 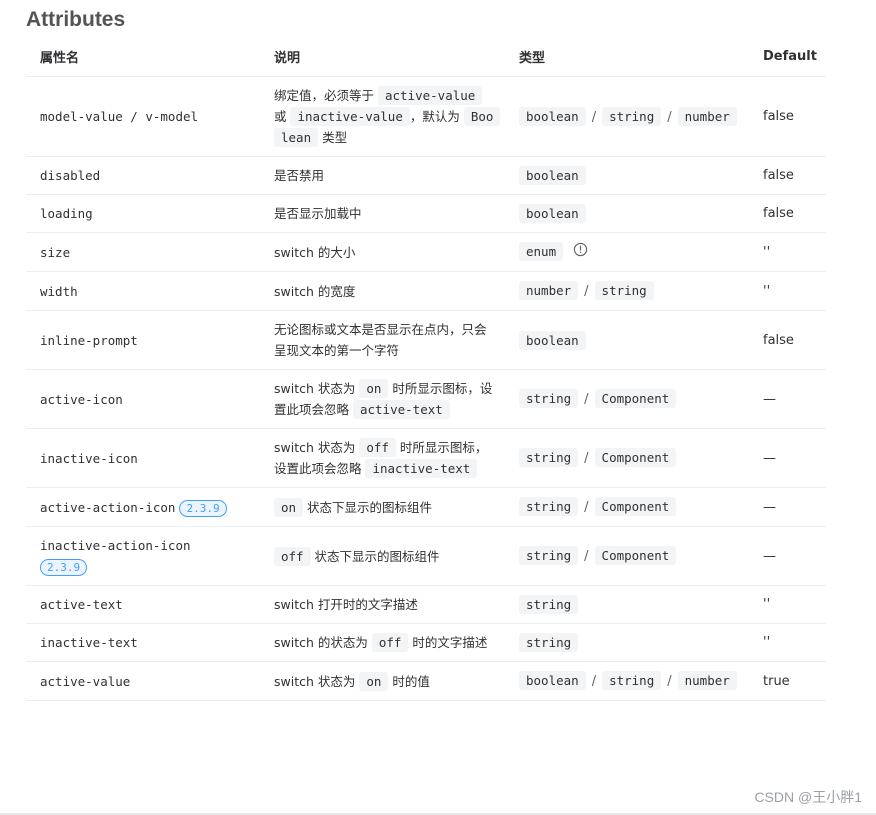 I want to click on attr-desc-cell: on 状态下显示的图标组件, so click(x=382, y=507).